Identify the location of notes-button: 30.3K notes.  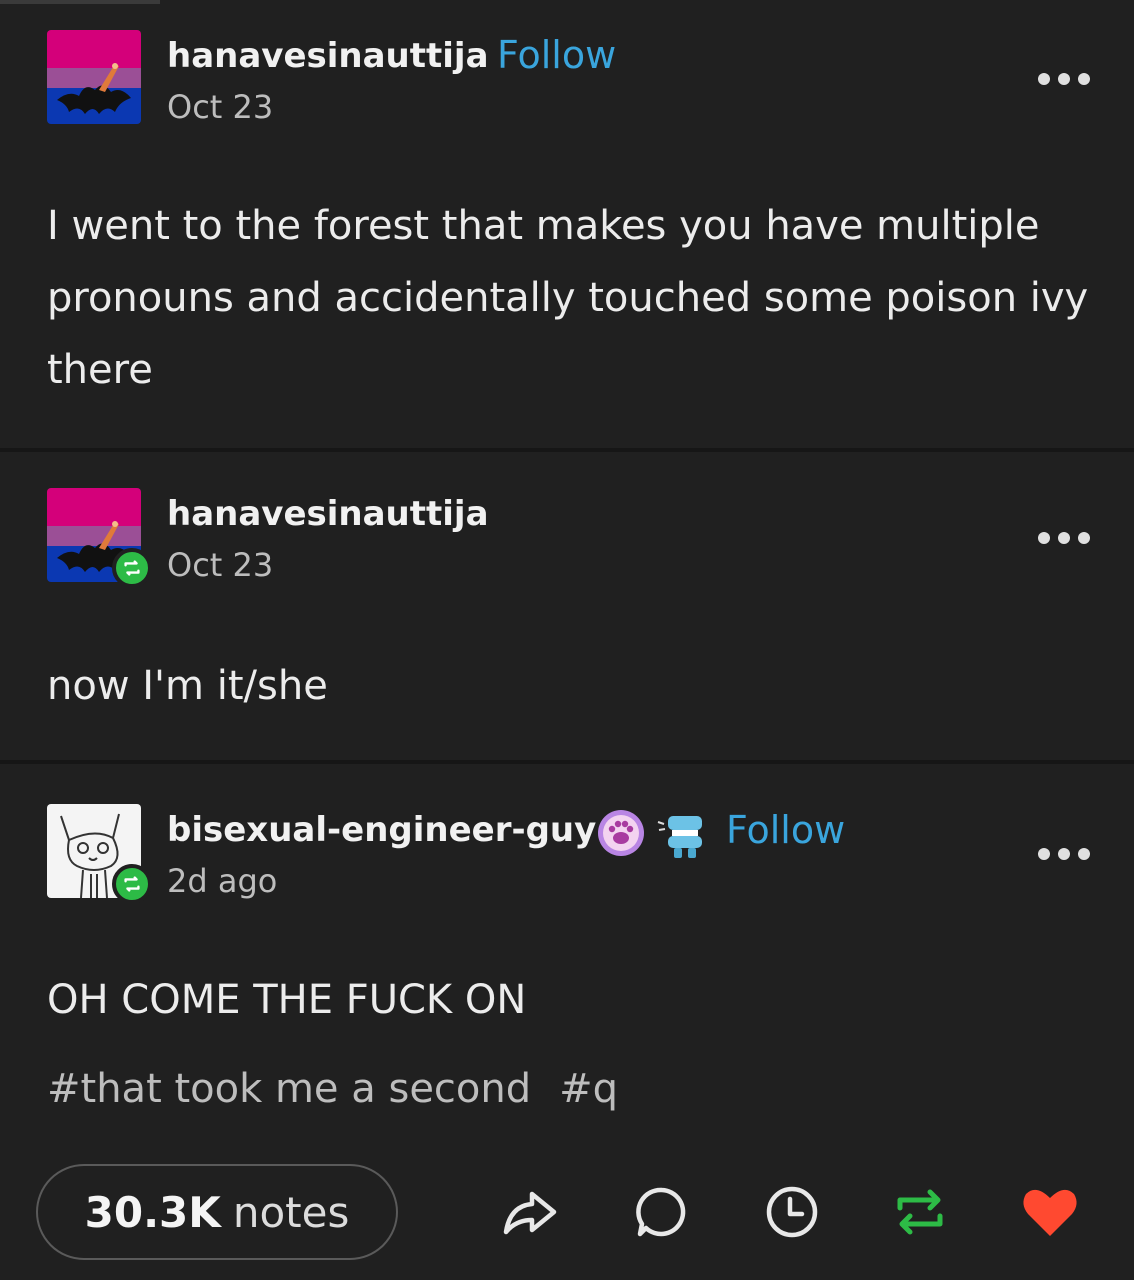
(217, 1212).